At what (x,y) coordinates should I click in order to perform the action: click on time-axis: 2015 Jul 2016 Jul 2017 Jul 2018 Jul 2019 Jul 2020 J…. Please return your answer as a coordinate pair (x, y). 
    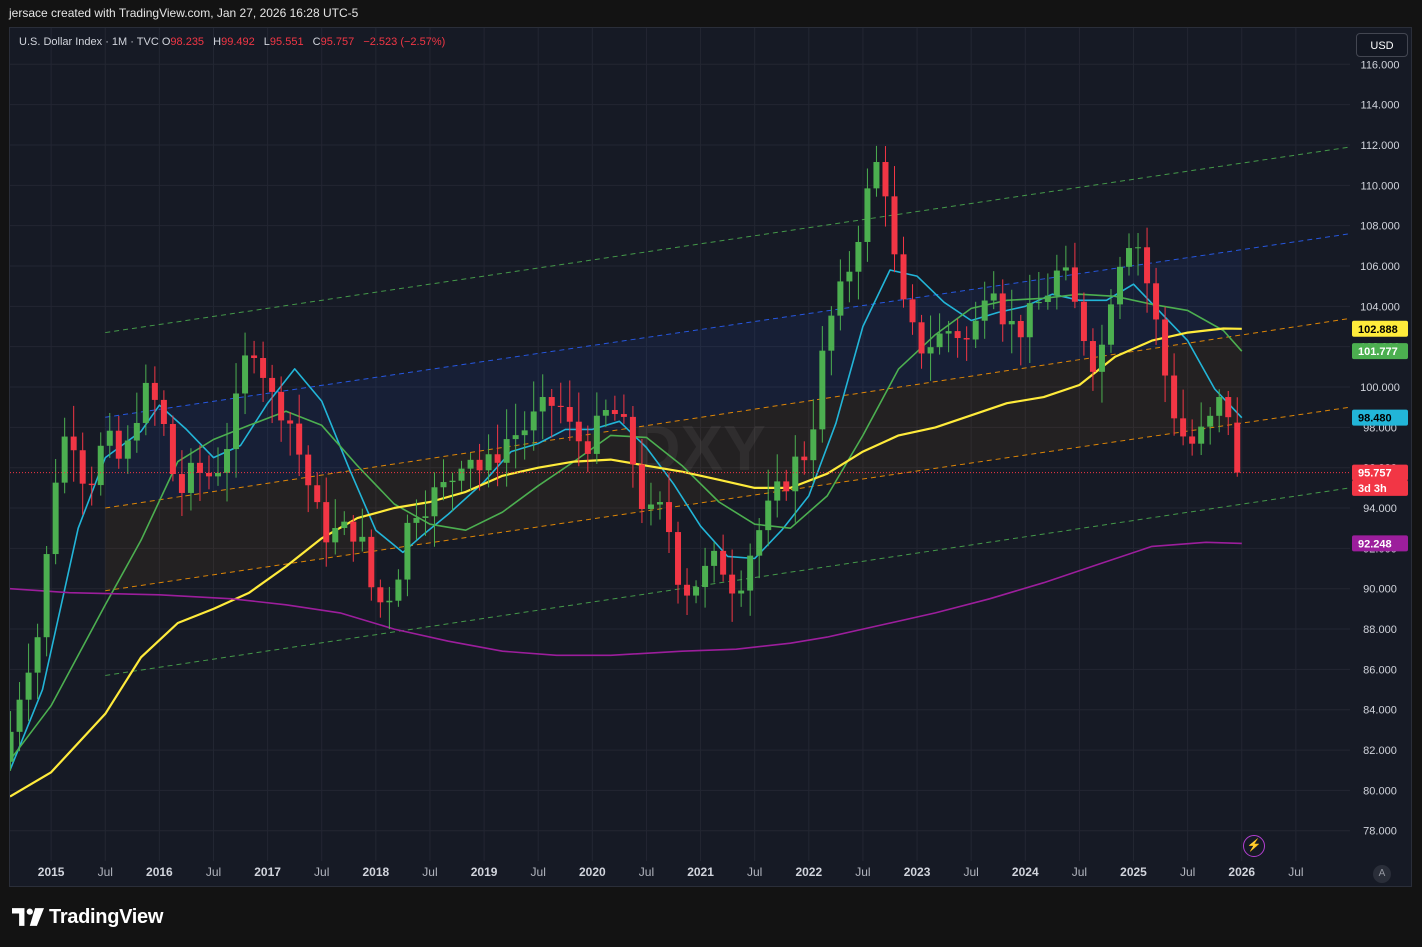
    Looking at the image, I should click on (671, 872).